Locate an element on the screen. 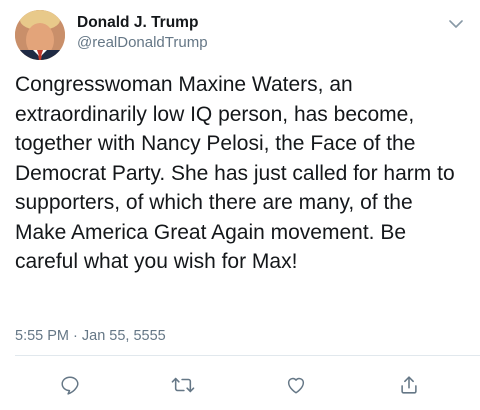 The width and height of the screenshot is (480, 410). display-name: Donald J. Trump is located at coordinates (142, 23).